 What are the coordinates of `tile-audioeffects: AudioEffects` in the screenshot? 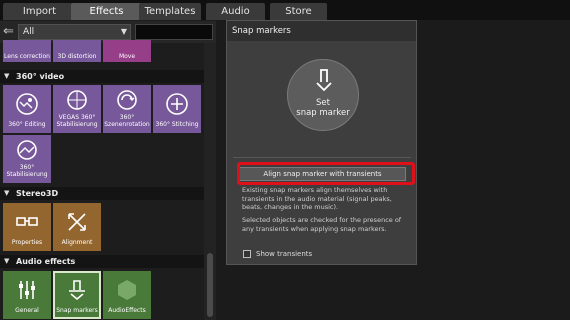 It's located at (127, 295).